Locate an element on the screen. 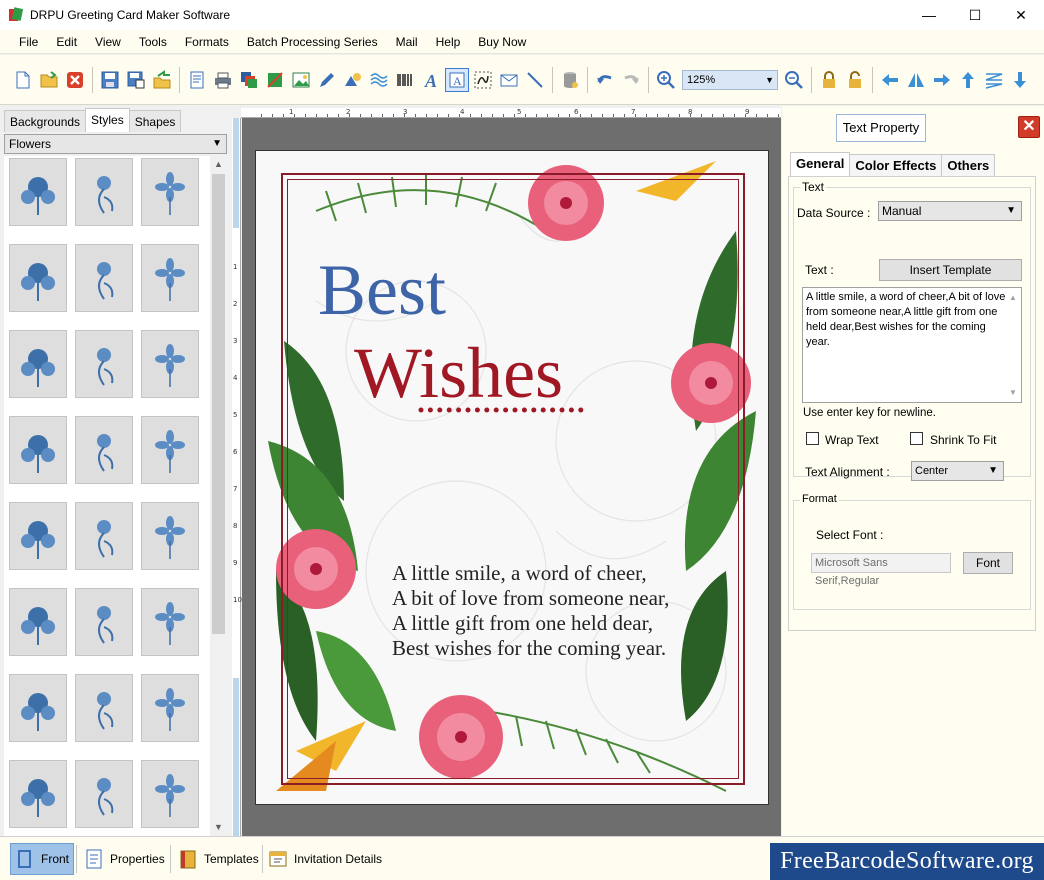 The width and height of the screenshot is (1044, 880). line-icon is located at coordinates (535, 80).